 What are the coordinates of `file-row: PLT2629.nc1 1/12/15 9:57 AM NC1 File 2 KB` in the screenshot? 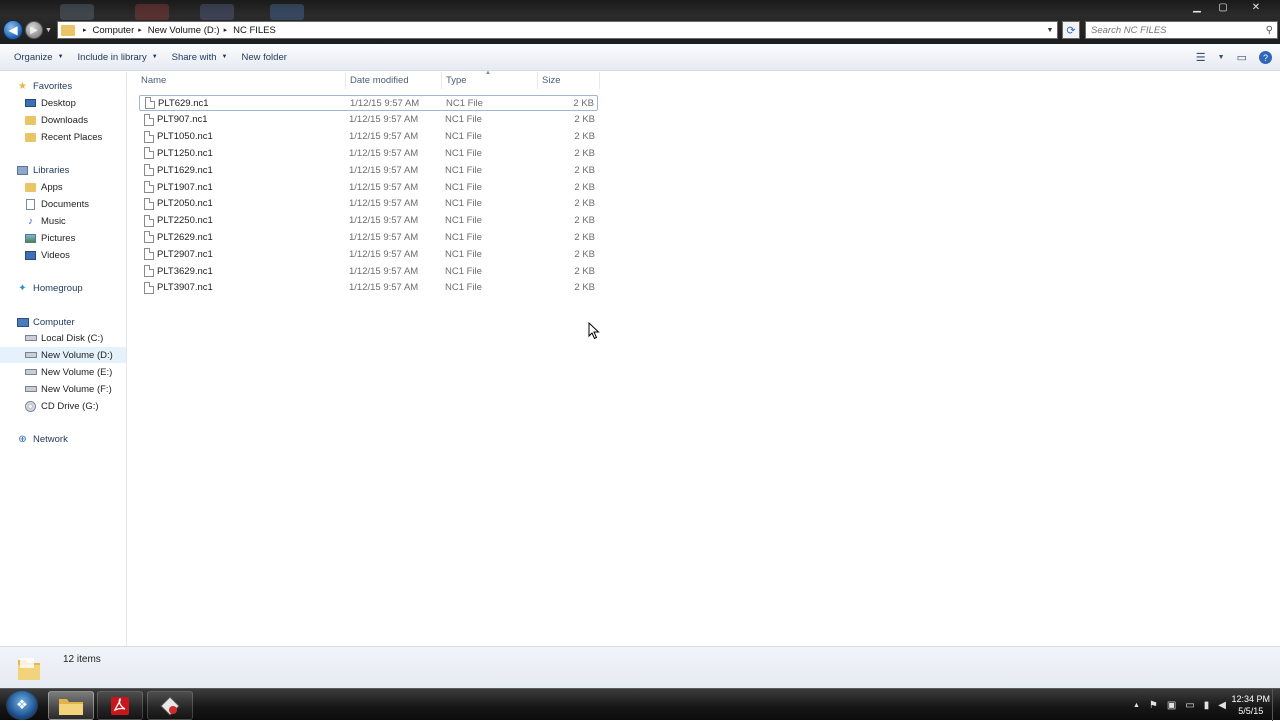 It's located at (368, 237).